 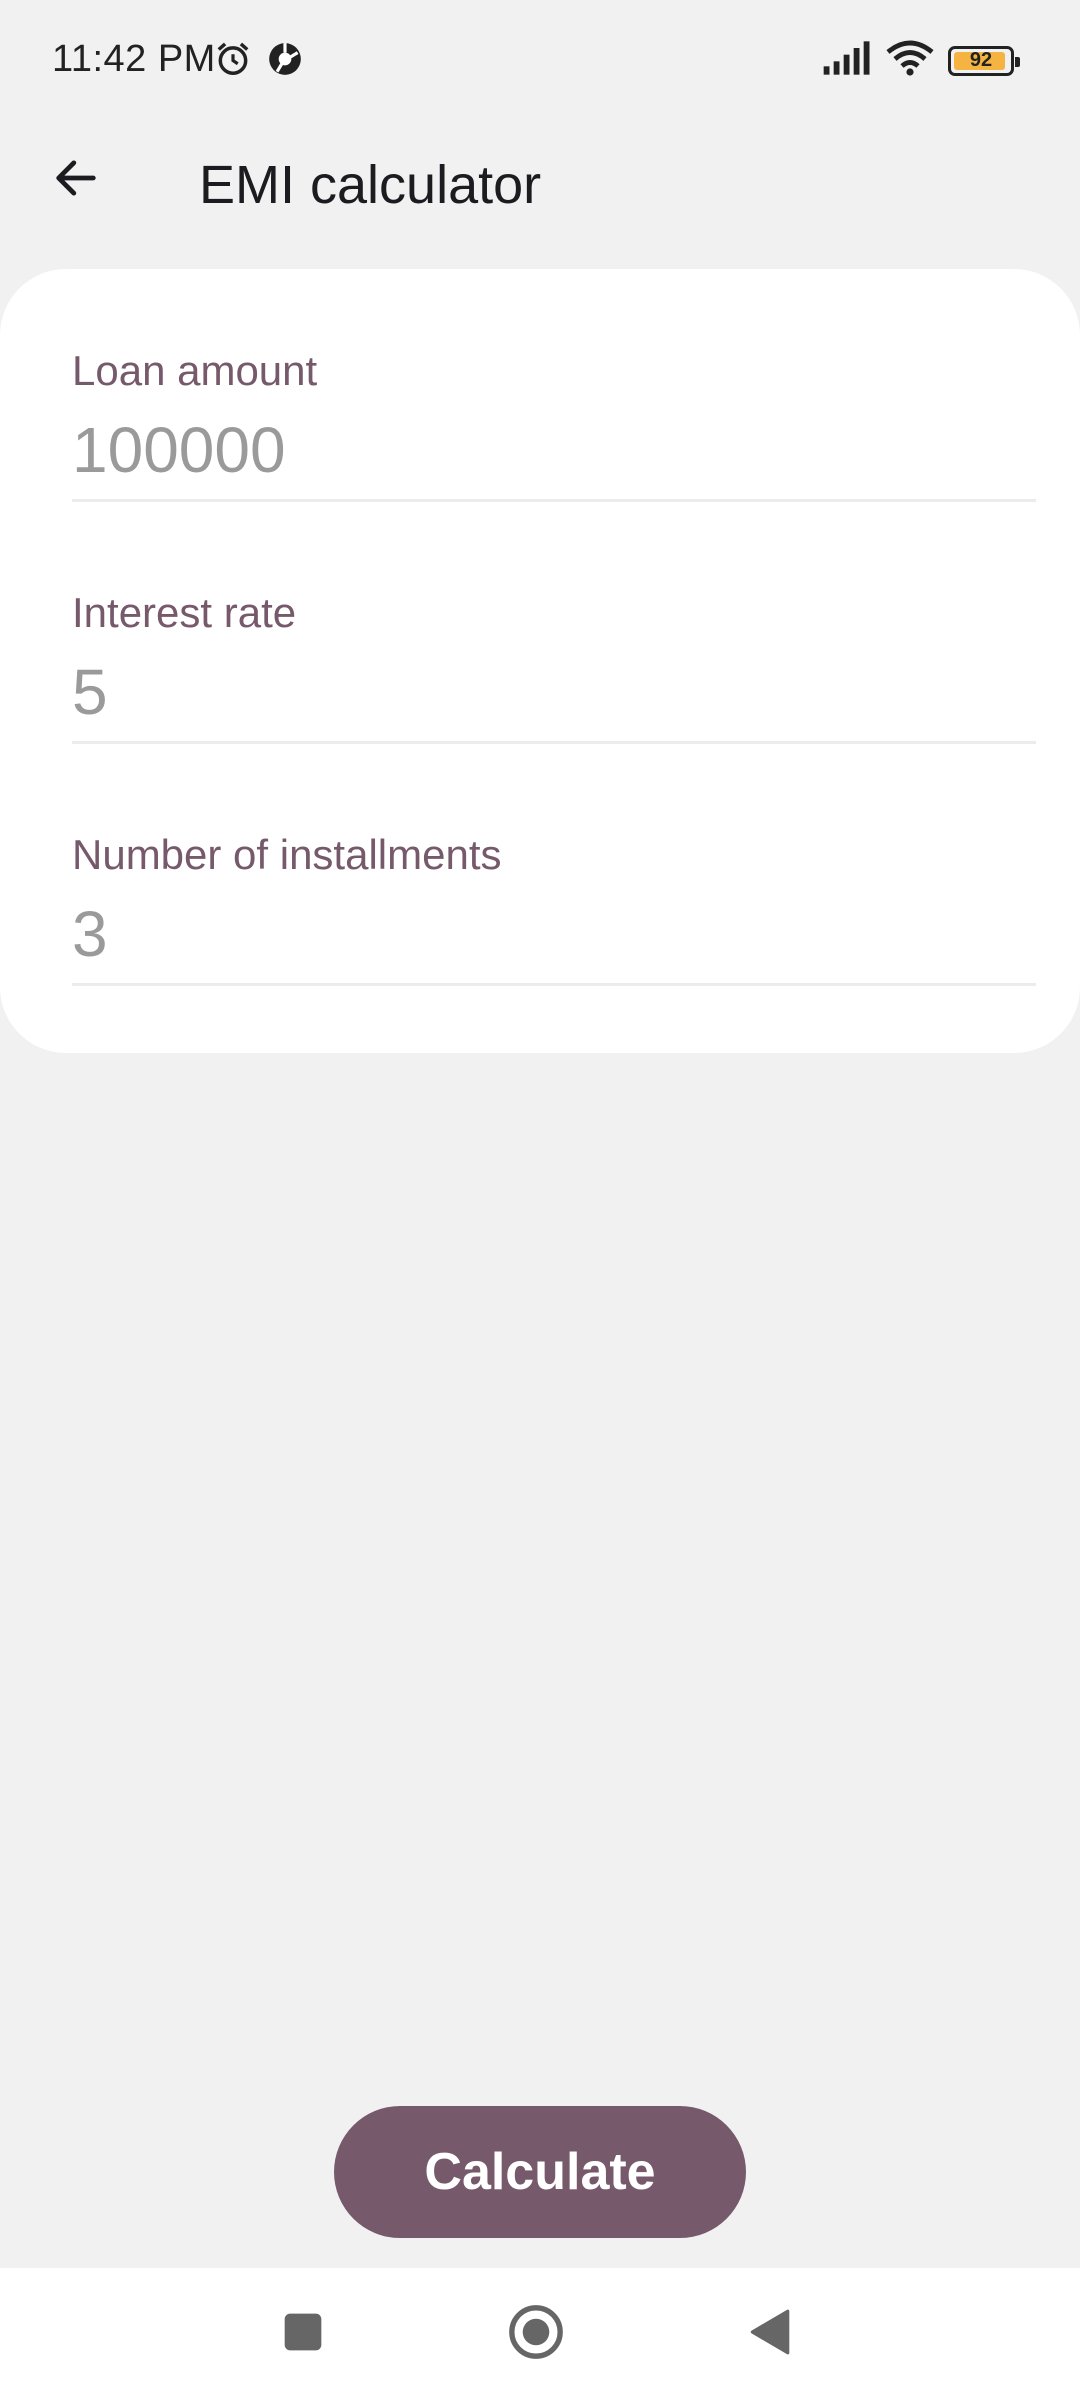 What do you see at coordinates (554, 742) in the screenshot?
I see `interest-rate-underline` at bounding box center [554, 742].